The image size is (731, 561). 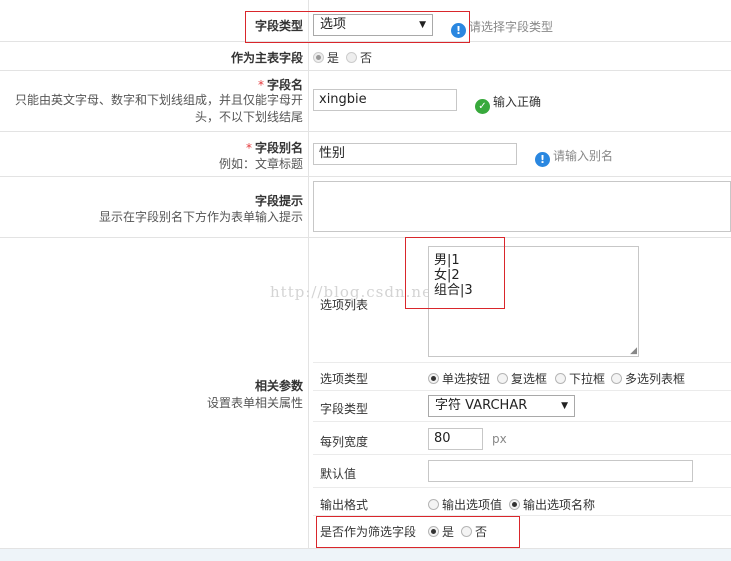 What do you see at coordinates (482, 106) in the screenshot?
I see `check-icon: ✓` at bounding box center [482, 106].